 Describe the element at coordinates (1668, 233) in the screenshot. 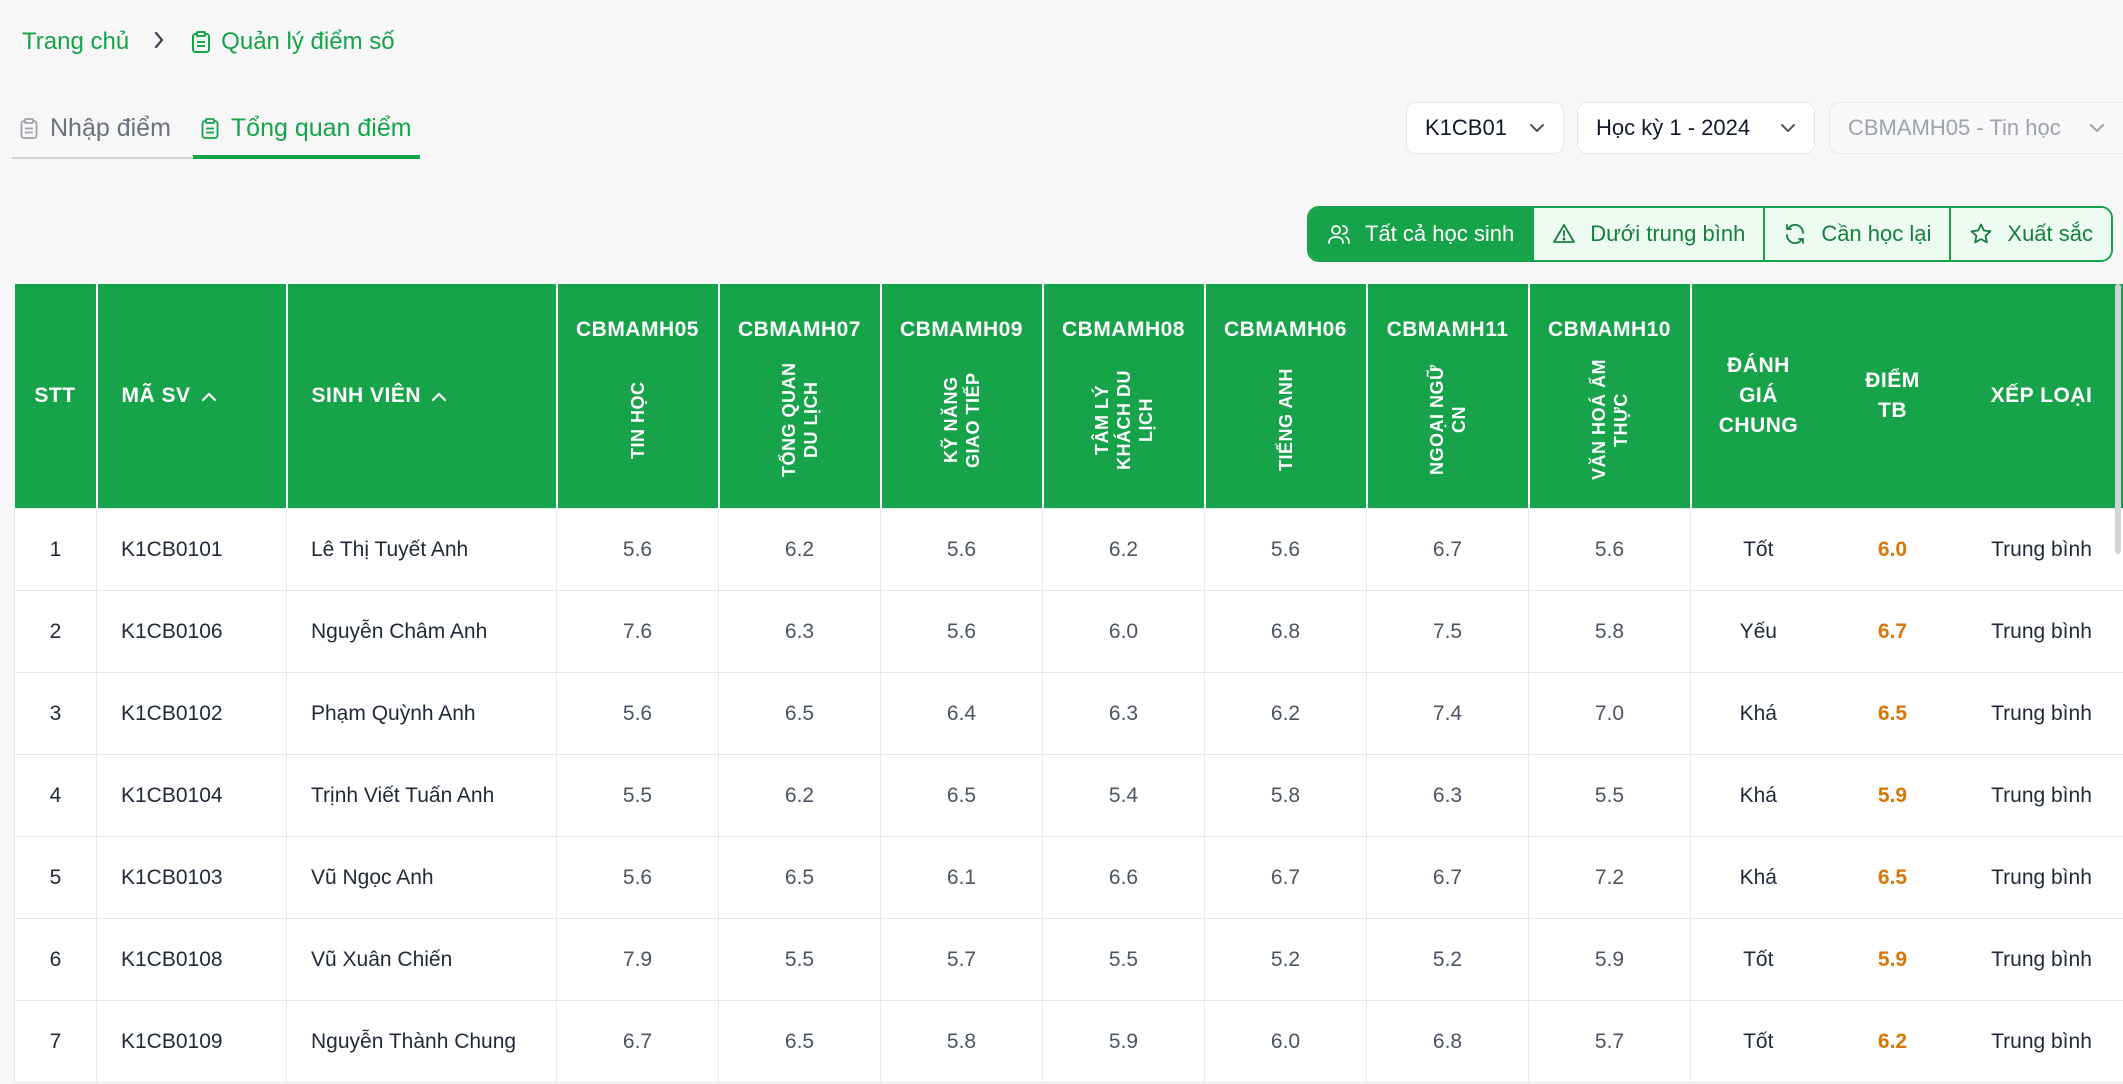

I see `filter-label: Dưới trung bình` at that location.